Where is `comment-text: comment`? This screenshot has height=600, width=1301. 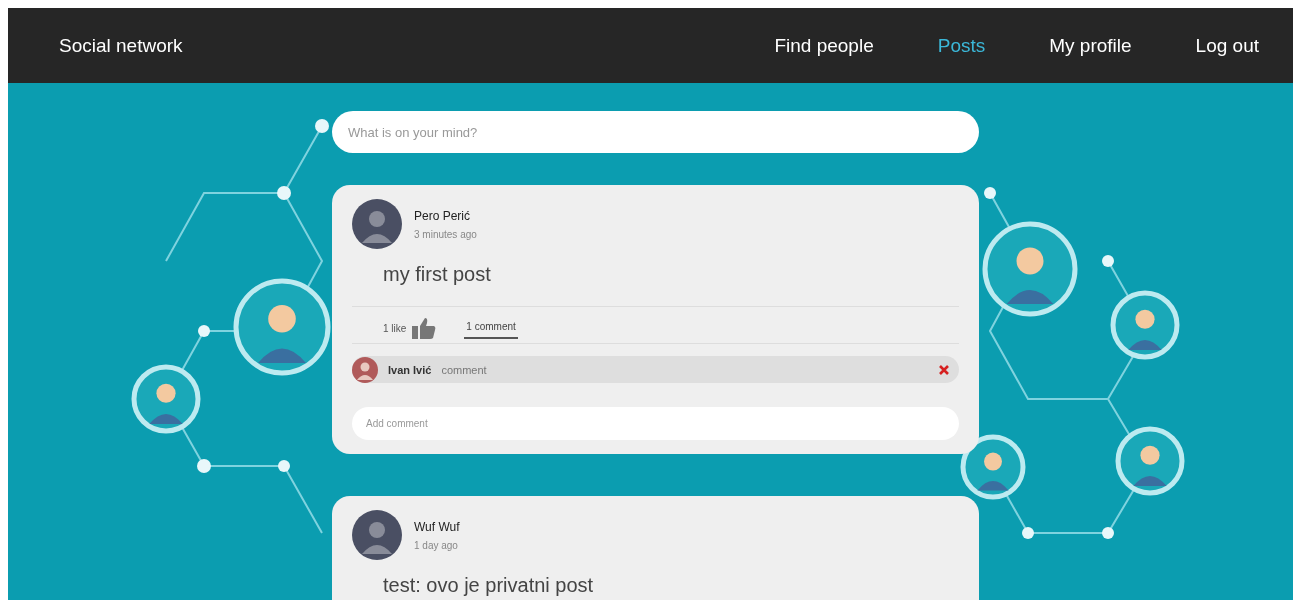
comment-text: comment is located at coordinates (464, 369).